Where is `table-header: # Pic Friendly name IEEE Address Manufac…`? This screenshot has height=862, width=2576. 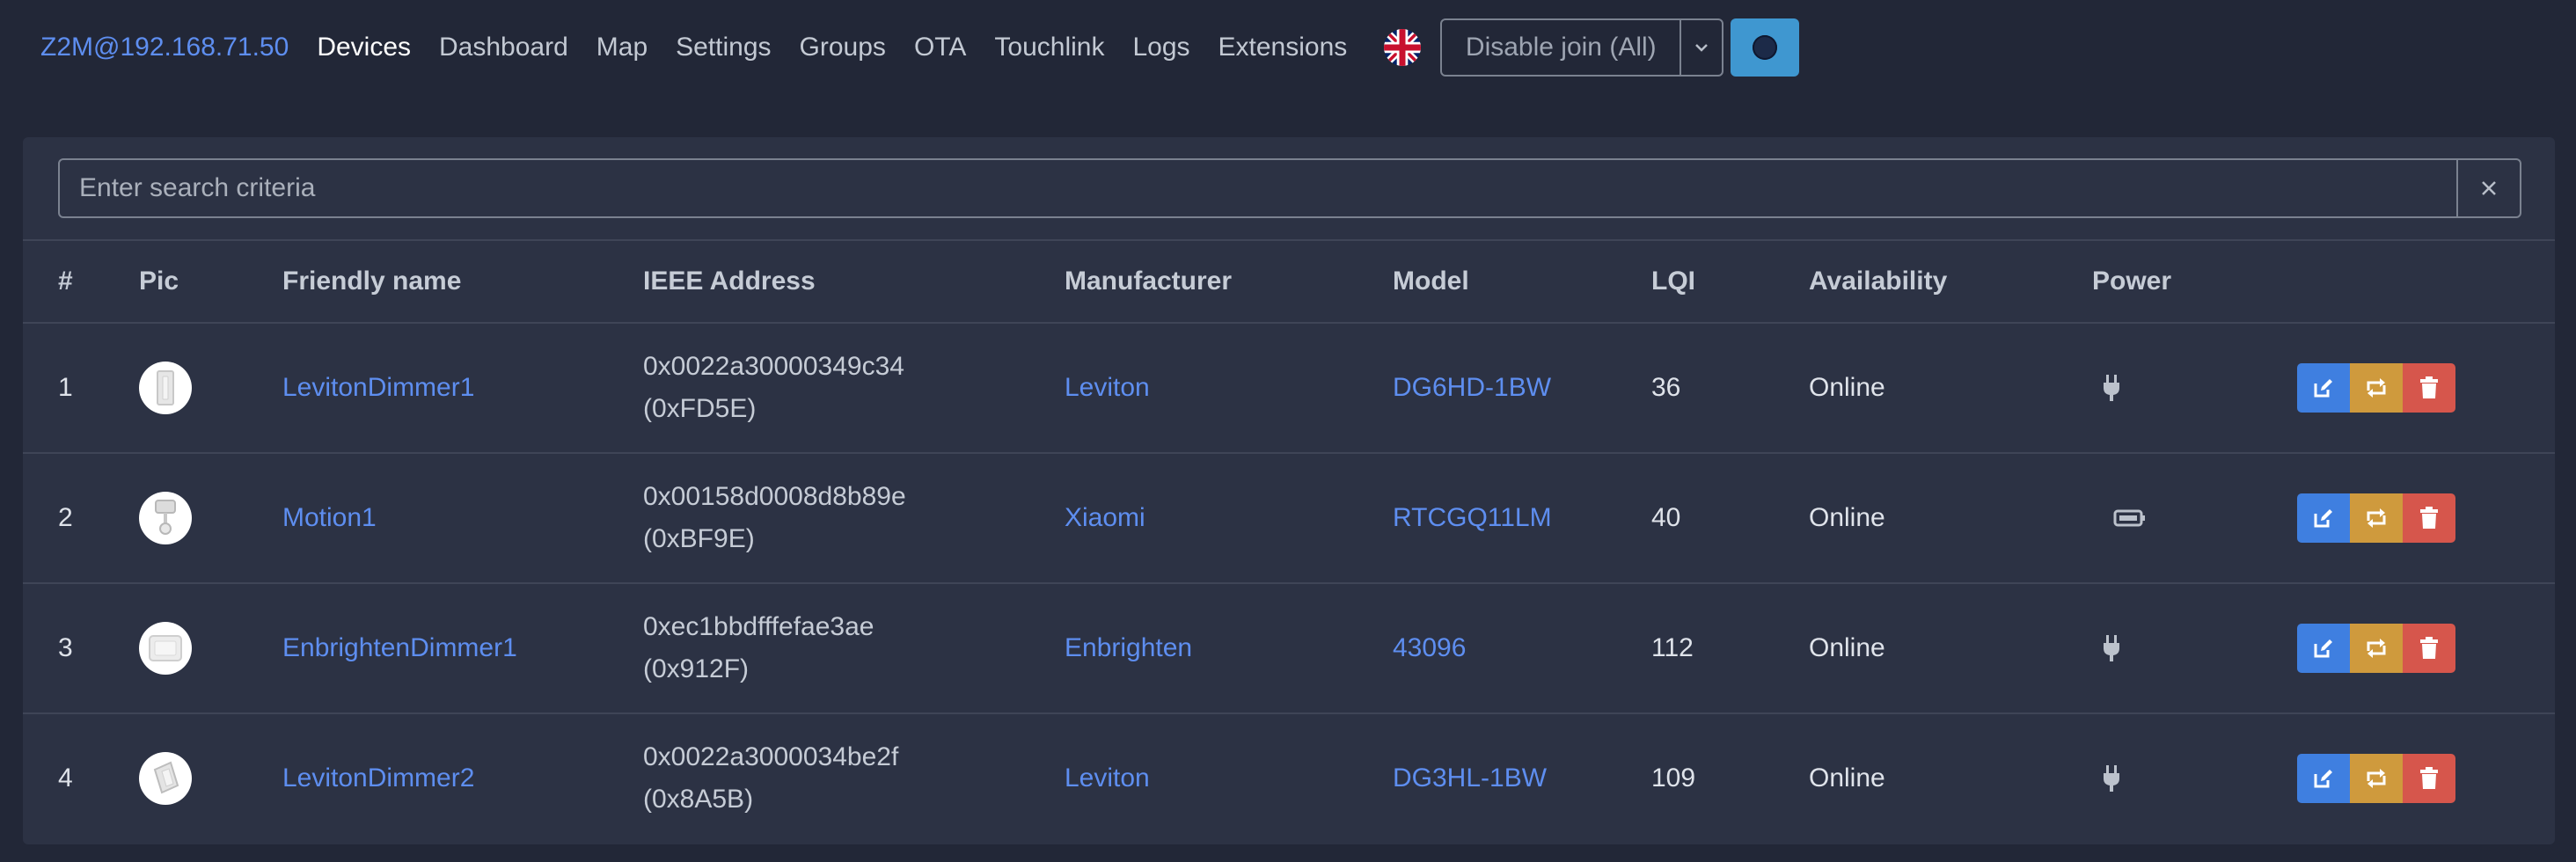 table-header: # Pic Friendly name IEEE Address Manufac… is located at coordinates (1289, 281).